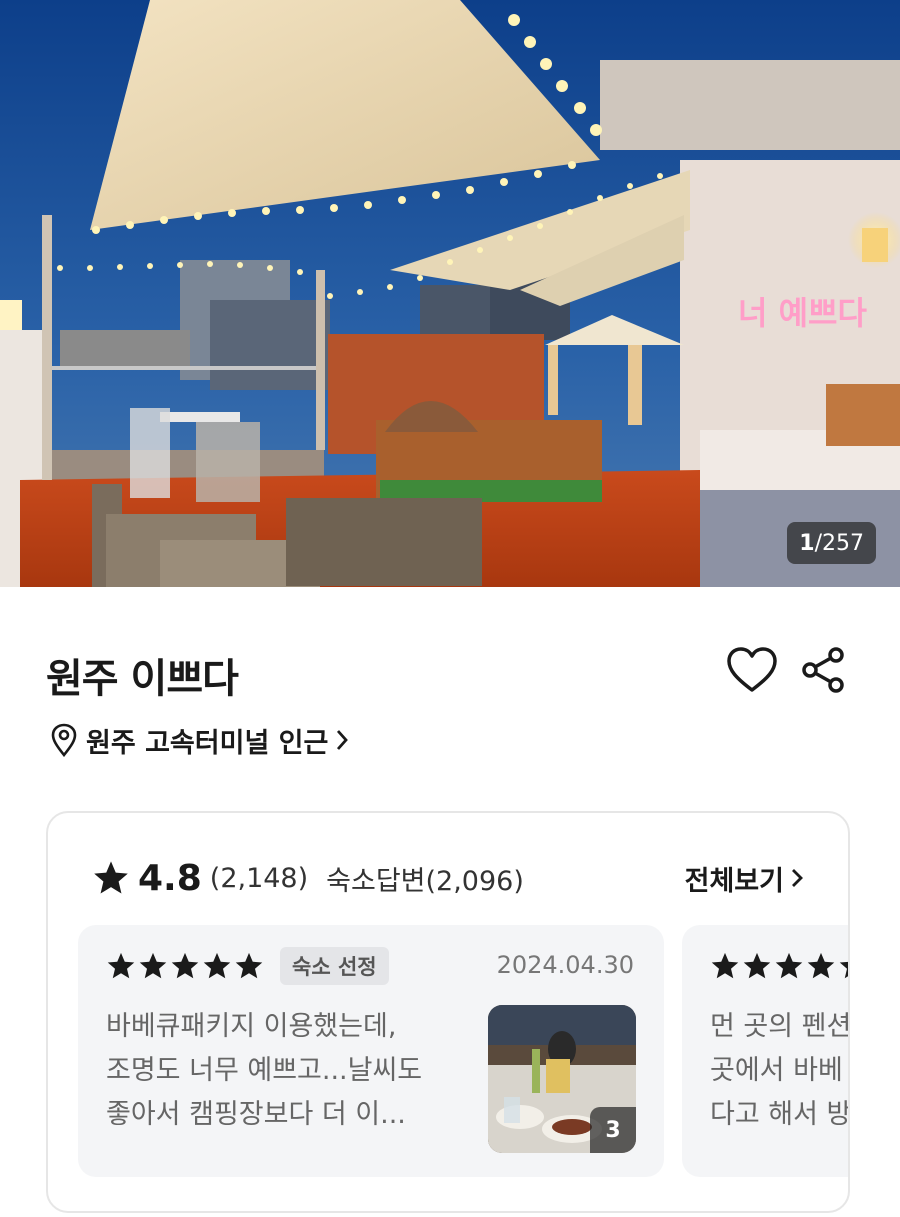  I want to click on share-icon, so click(823, 670).